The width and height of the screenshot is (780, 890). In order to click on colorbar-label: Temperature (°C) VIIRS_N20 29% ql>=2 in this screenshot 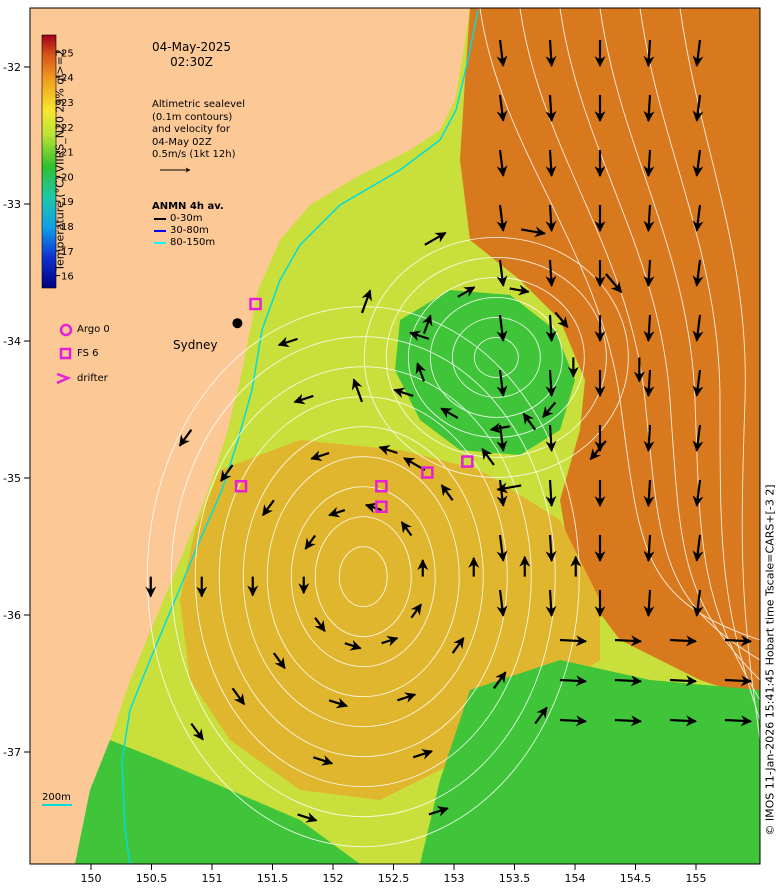, I will do `click(60, 160)`.